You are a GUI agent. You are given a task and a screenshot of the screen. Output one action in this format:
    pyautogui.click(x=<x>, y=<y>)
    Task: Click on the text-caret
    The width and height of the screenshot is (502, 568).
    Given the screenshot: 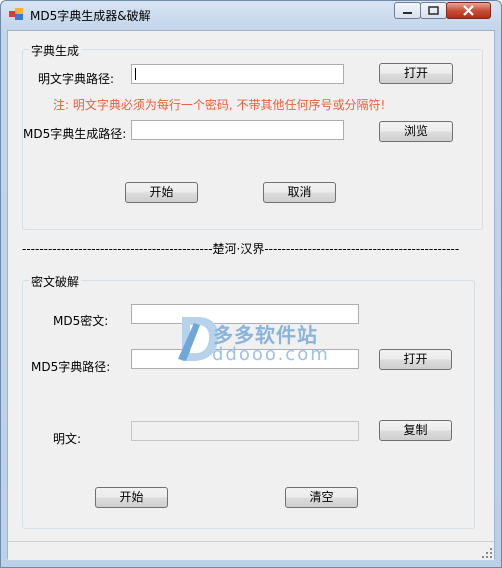 What is the action you would take?
    pyautogui.click(x=135, y=74)
    